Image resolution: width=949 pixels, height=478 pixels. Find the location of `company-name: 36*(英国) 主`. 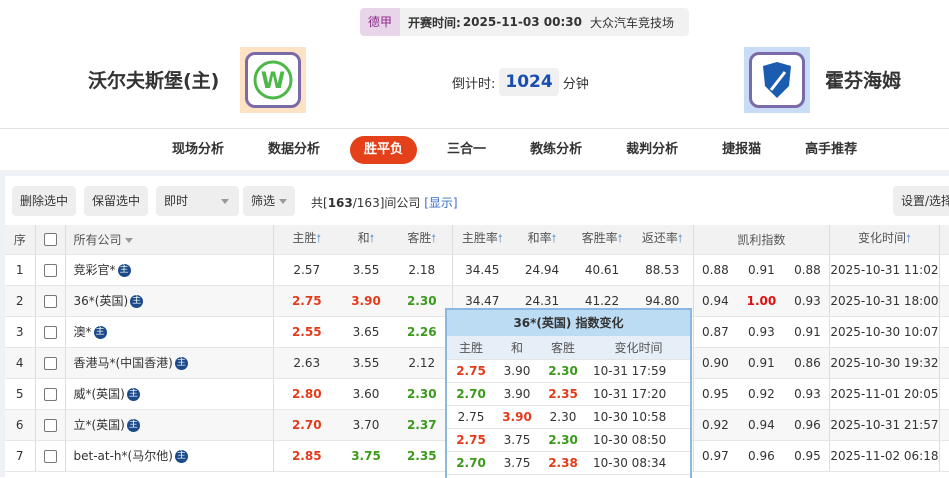

company-name: 36*(英国) 主 is located at coordinates (168, 301).